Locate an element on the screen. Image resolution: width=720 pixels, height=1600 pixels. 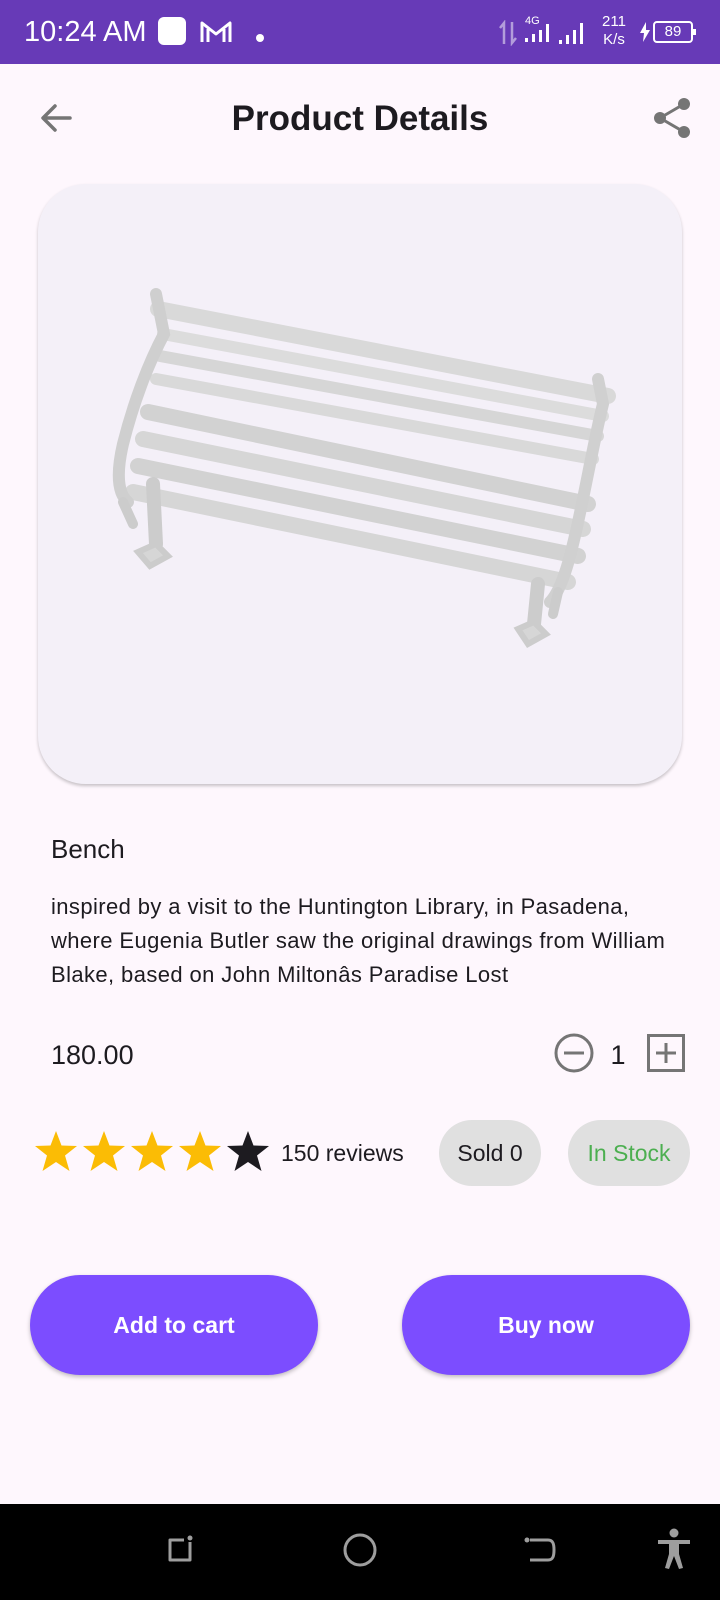
network-speed: 211 K/s is located at coordinates (614, 31).